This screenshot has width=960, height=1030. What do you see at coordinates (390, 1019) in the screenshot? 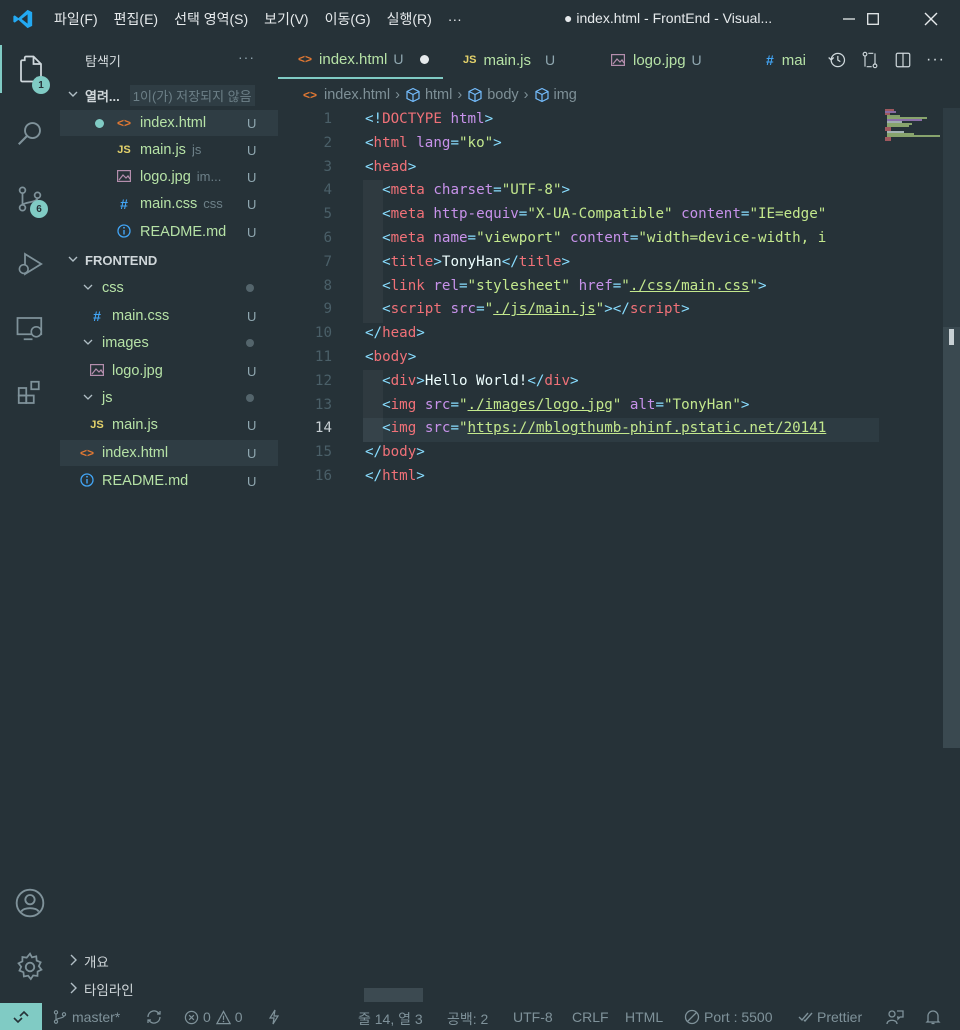
I see `cursor-position: 줄 14, 열 3` at bounding box center [390, 1019].